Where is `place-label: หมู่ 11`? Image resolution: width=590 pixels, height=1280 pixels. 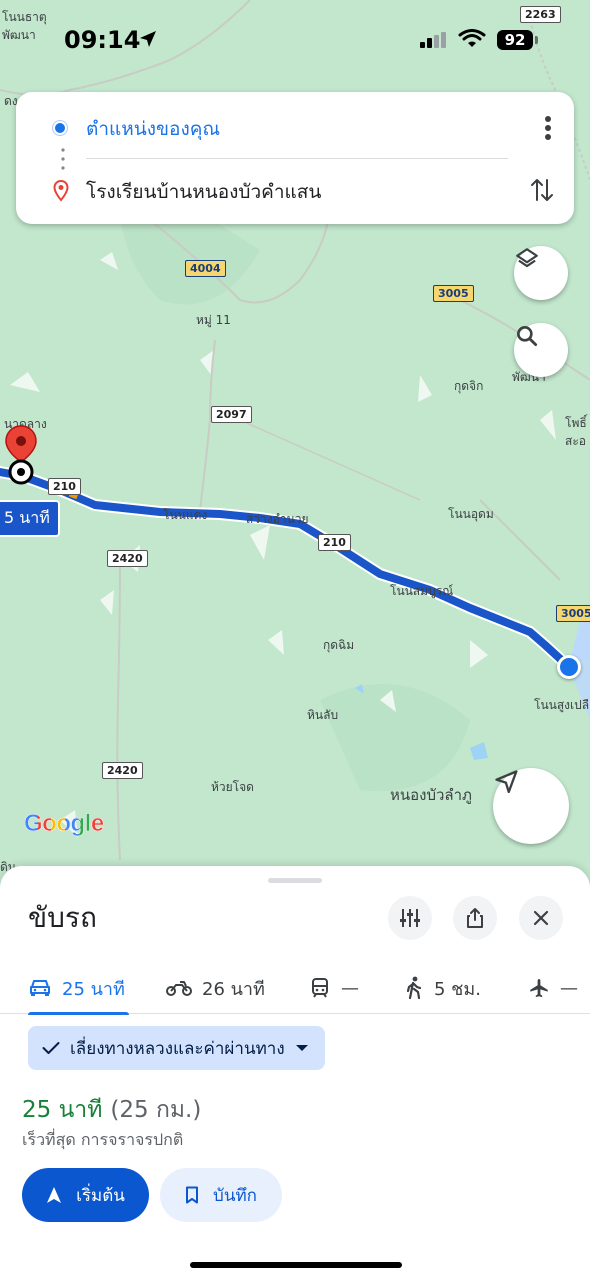
place-label: หมู่ 11 is located at coordinates (213, 320).